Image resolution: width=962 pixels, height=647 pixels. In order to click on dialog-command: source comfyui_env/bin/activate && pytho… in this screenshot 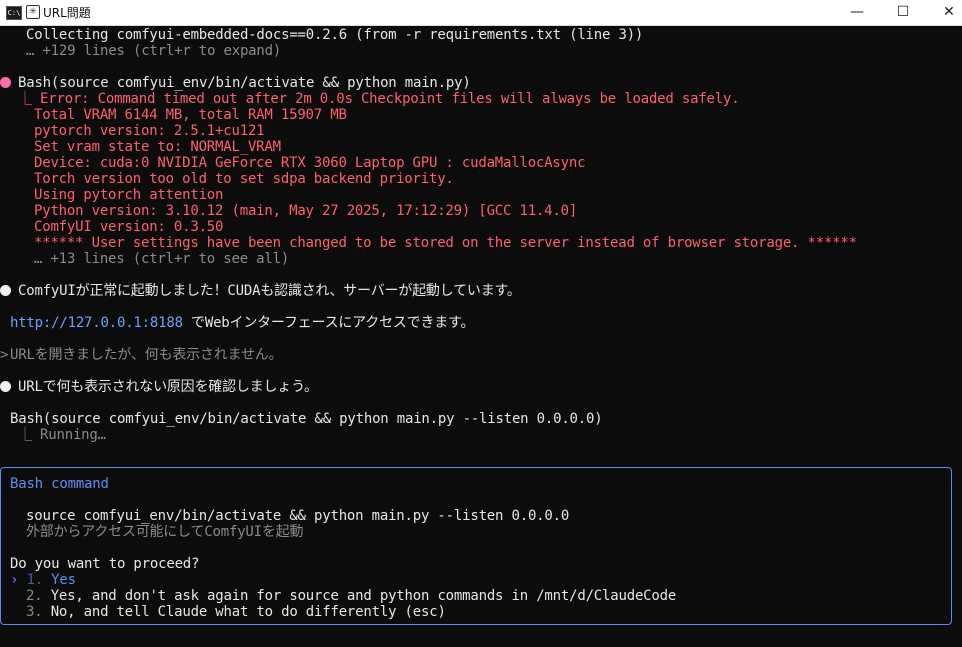, I will do `click(298, 516)`.